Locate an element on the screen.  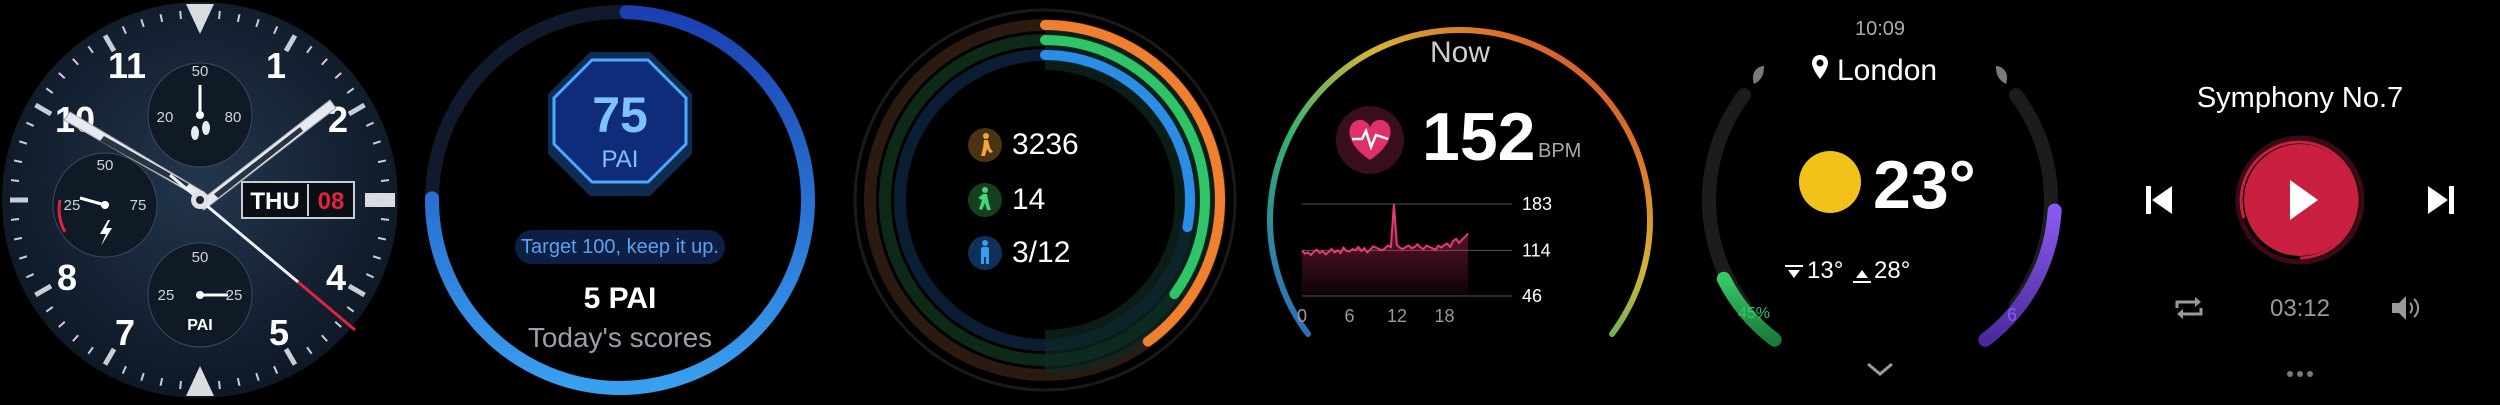
weather-city: London is located at coordinates (1887, 70).